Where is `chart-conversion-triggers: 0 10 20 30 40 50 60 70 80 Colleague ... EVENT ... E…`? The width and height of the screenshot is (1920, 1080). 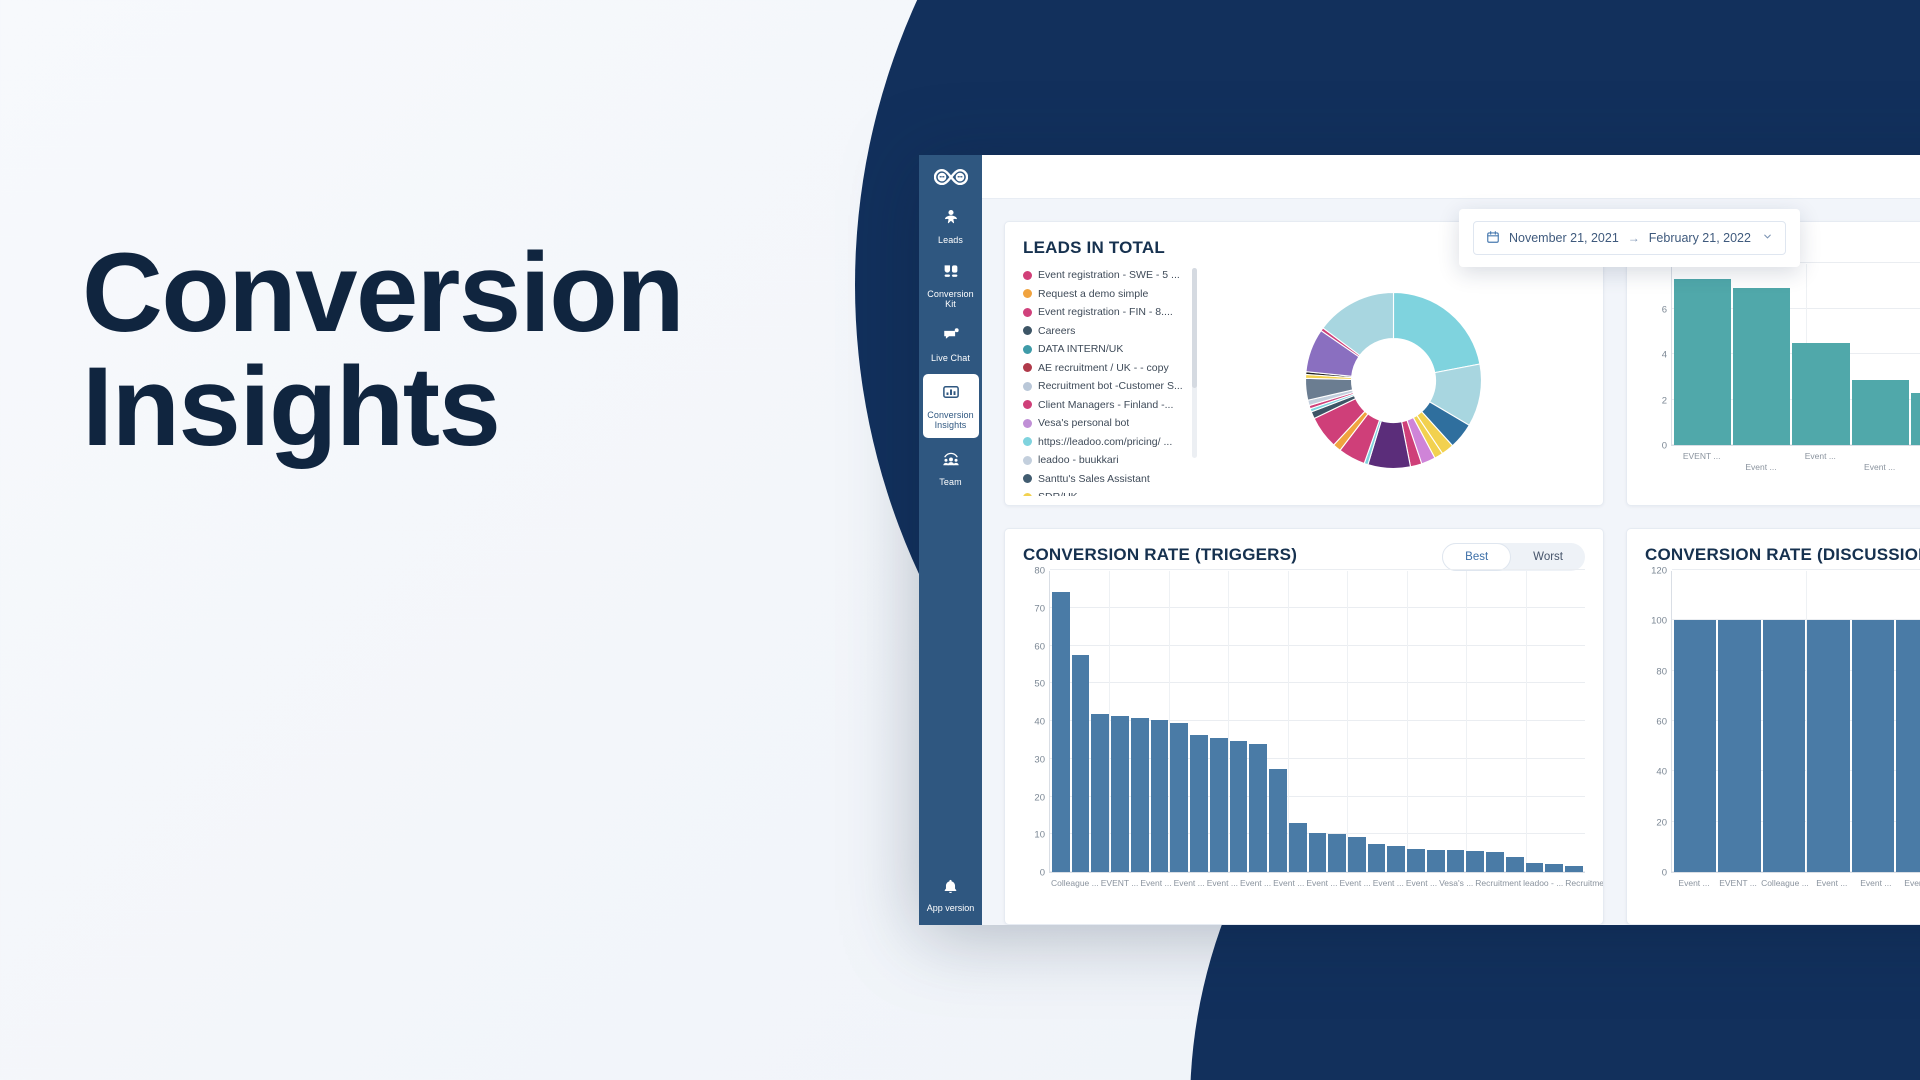
chart-conversion-triggers: 0 10 20 30 40 50 60 70 80 Colleague ... EVENT ... E… is located at coordinates (1313, 727).